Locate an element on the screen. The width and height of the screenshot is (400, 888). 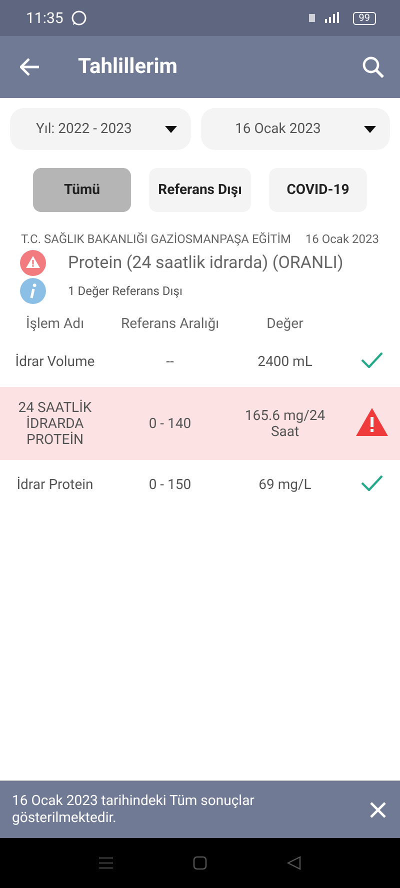
home-icon is located at coordinates (200, 863).